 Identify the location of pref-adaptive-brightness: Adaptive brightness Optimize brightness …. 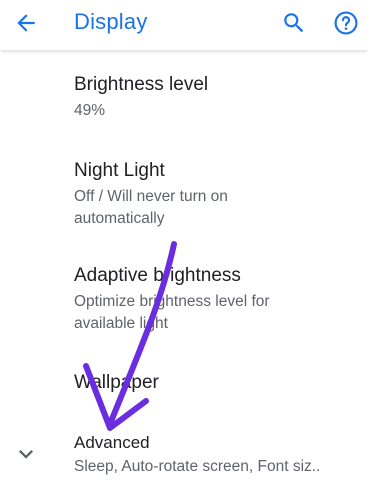
(216, 299).